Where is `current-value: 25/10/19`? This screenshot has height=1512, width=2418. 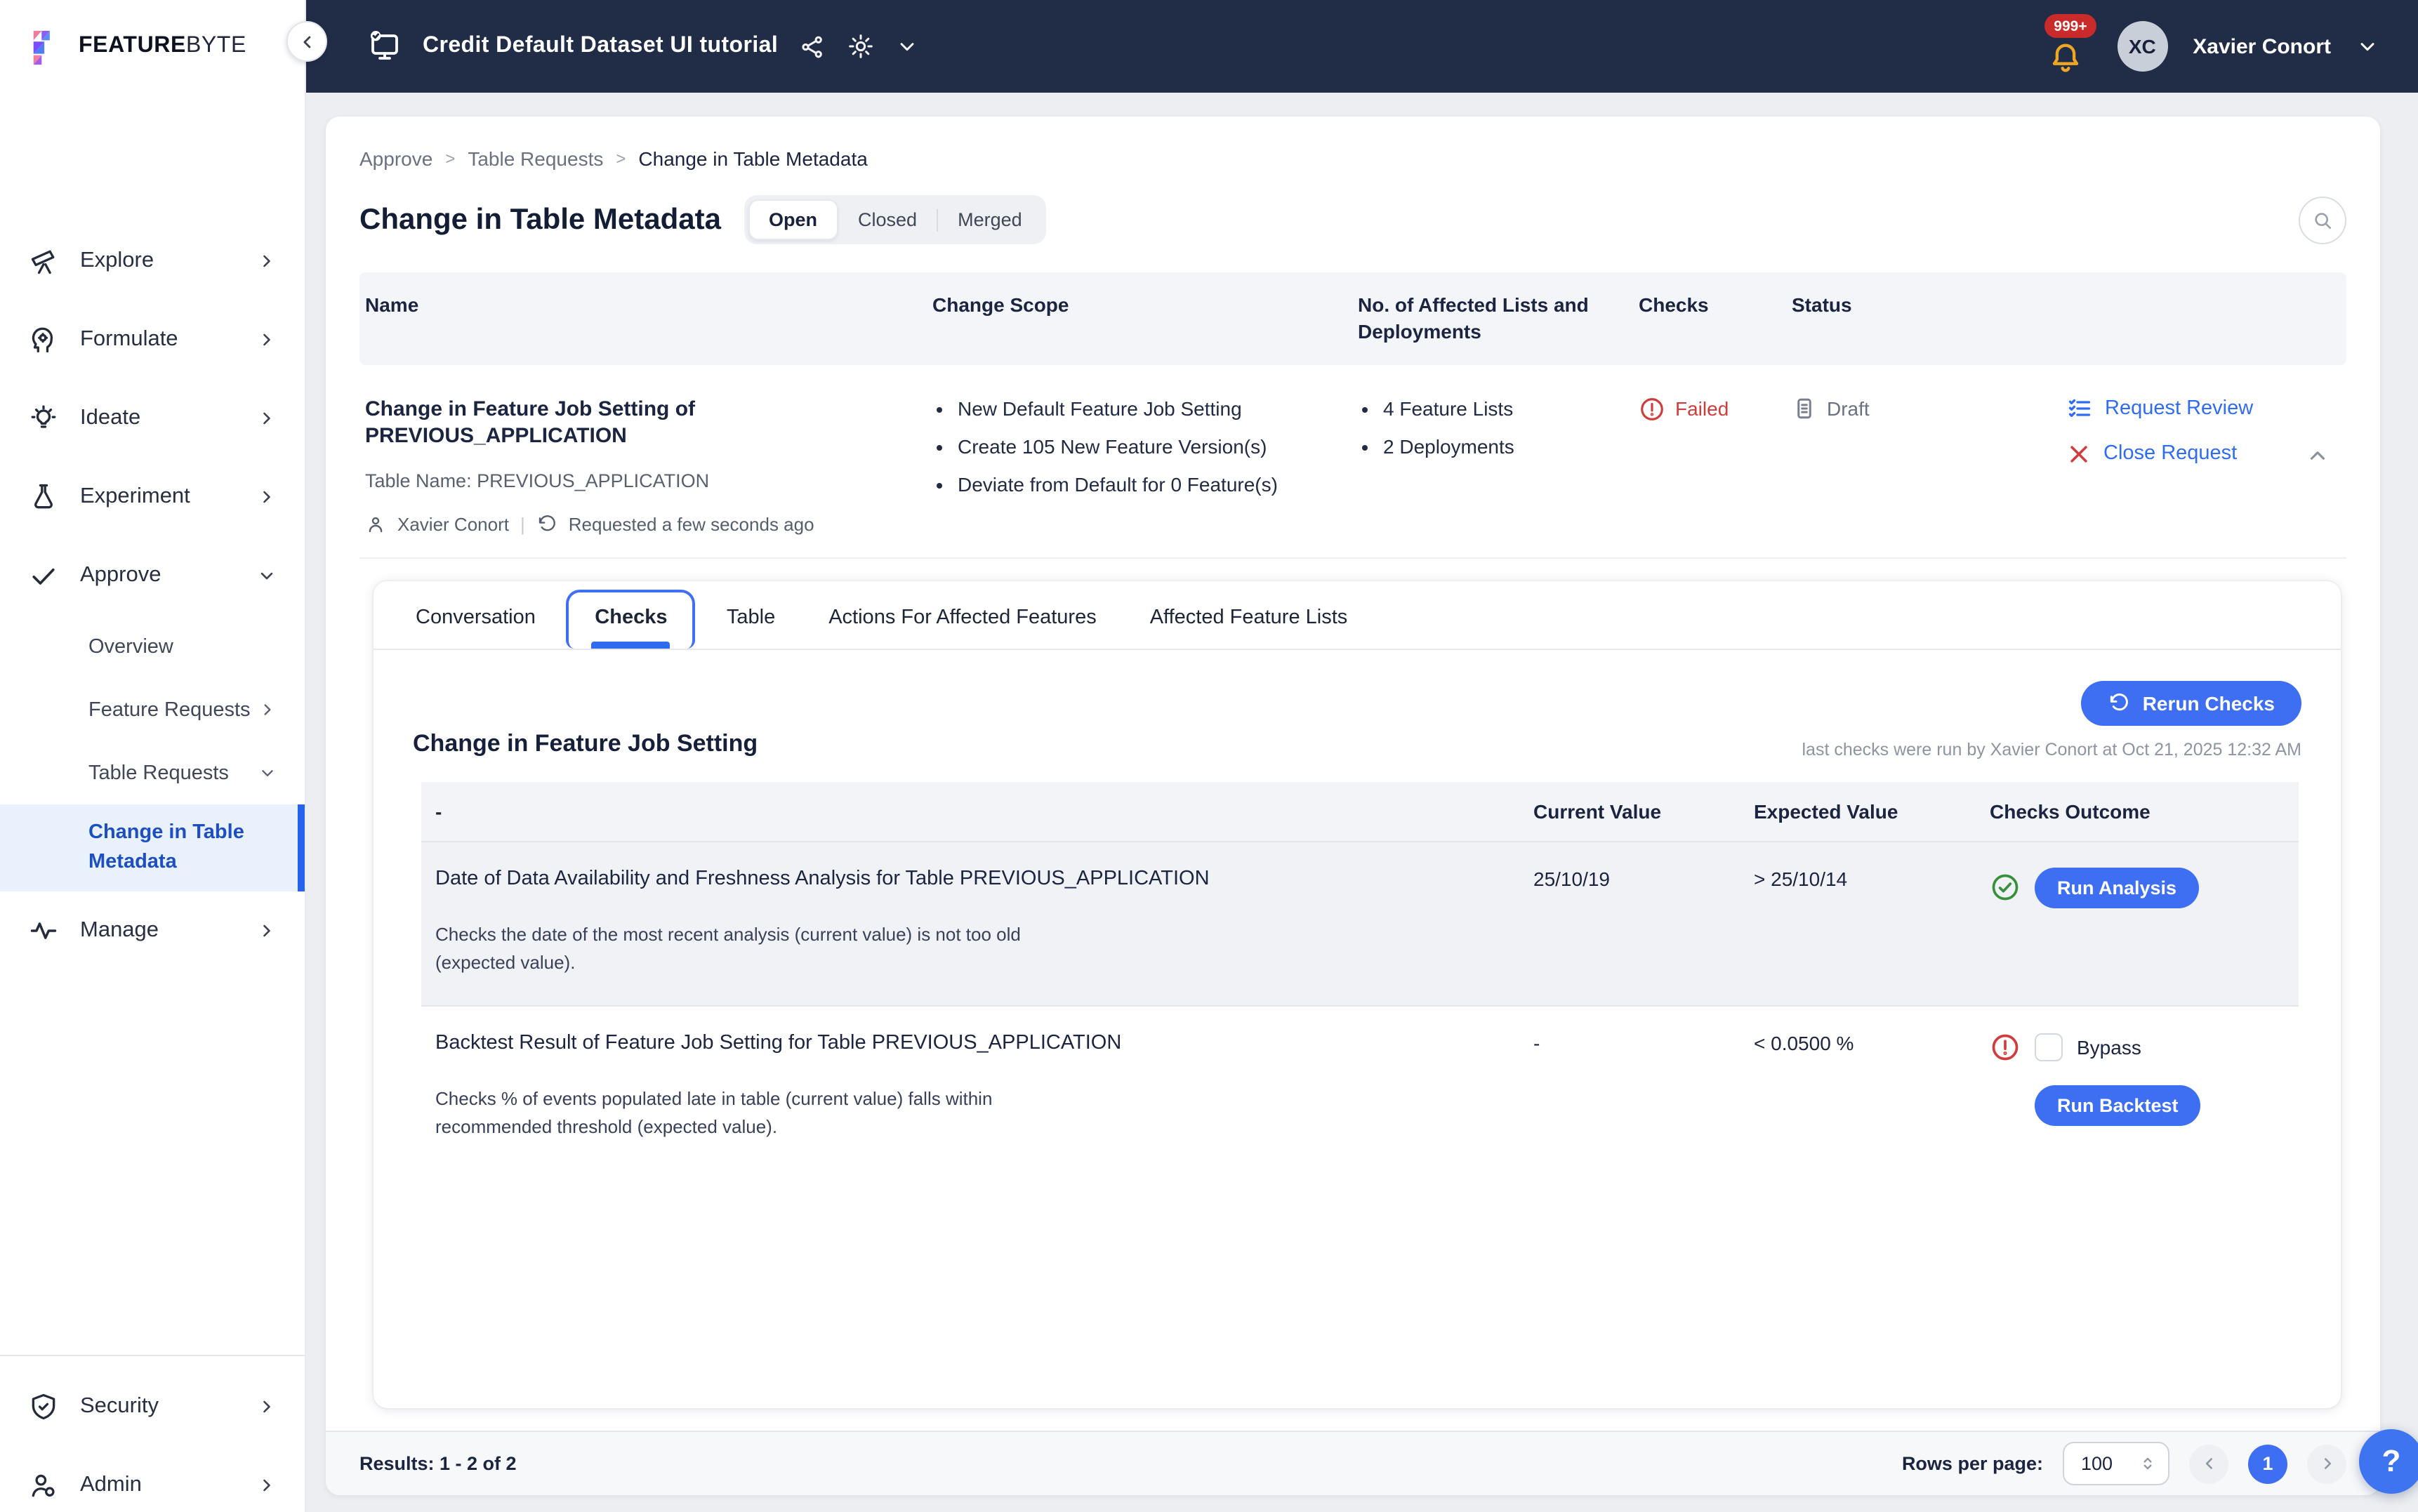
current-value: 25/10/19 is located at coordinates (1571, 878).